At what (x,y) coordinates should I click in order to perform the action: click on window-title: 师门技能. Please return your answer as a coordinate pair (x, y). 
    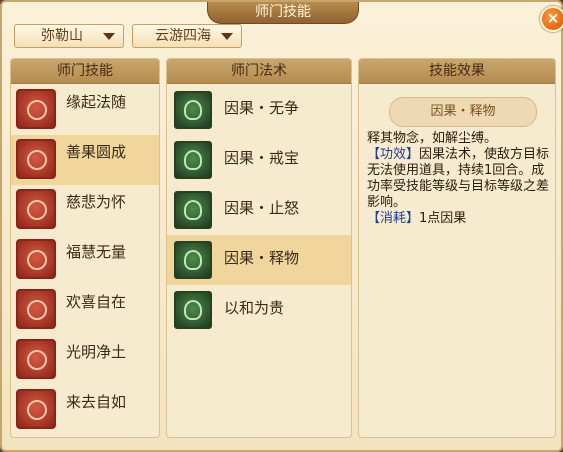
    Looking at the image, I should click on (283, 13).